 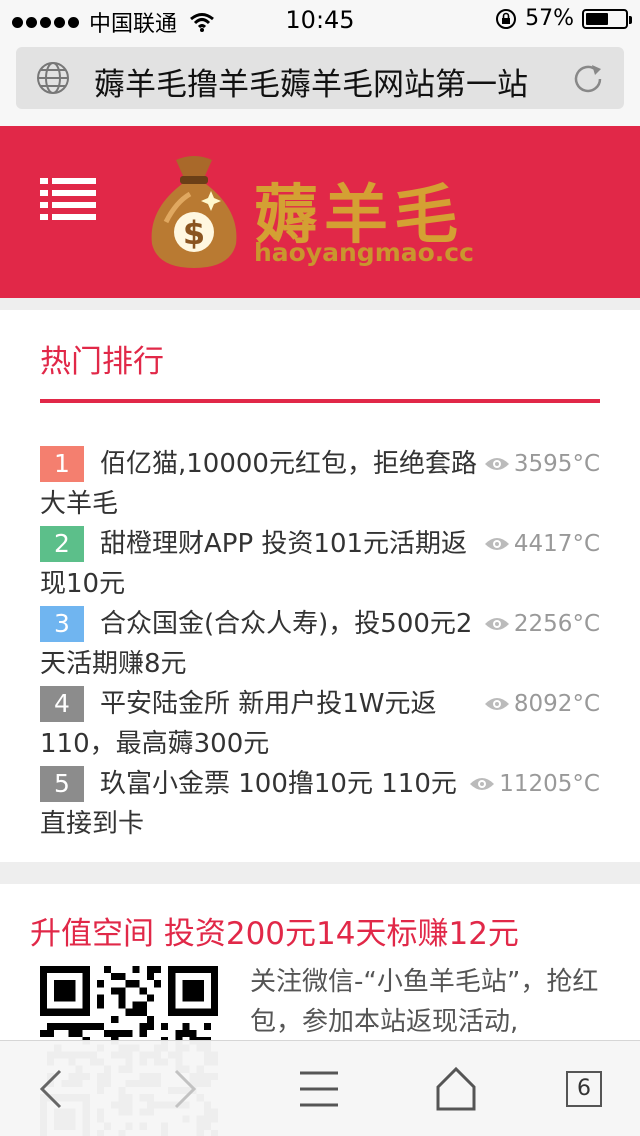 I want to click on view-count: 11205°C, so click(x=534, y=784).